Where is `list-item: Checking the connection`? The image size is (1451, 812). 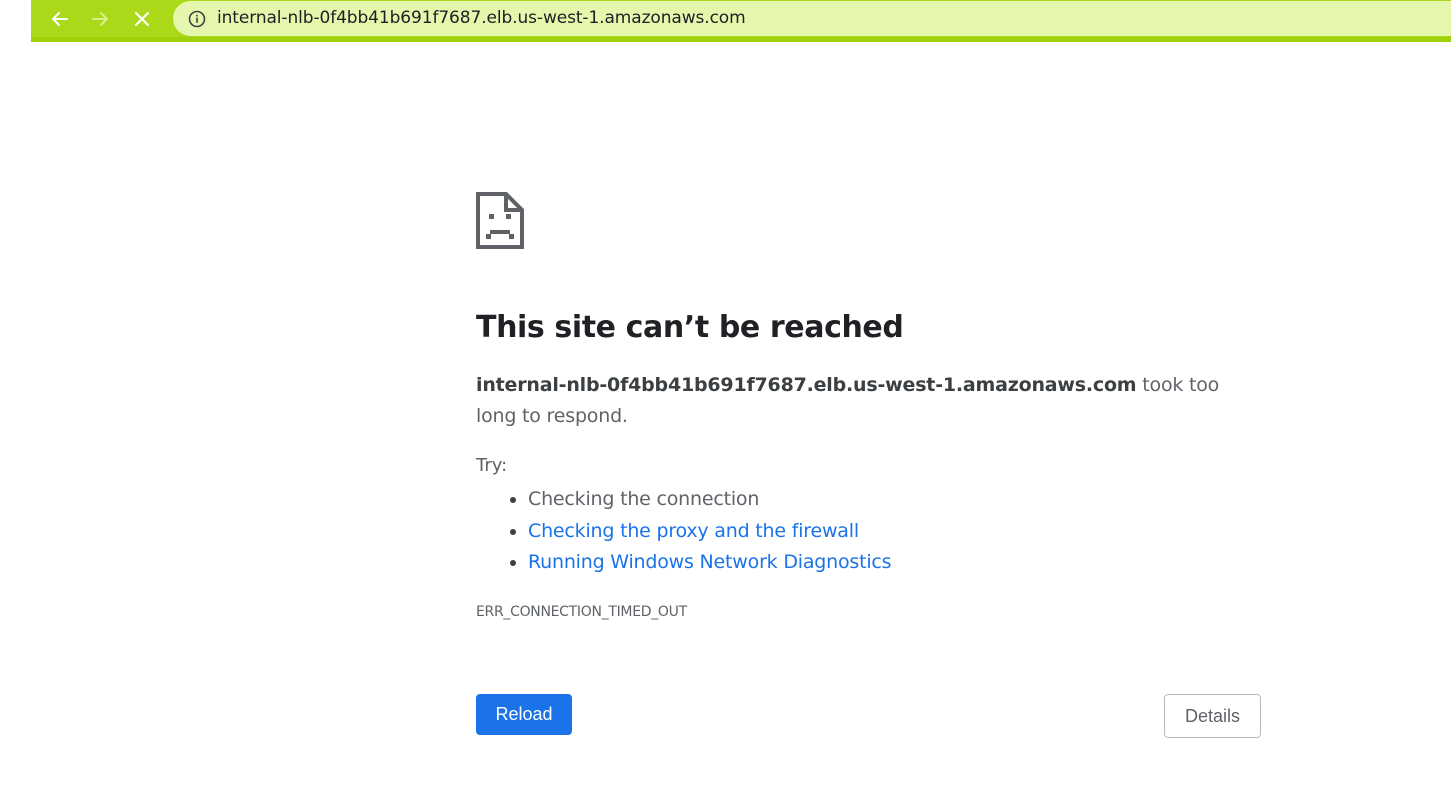
list-item: Checking the connection is located at coordinates (709, 500).